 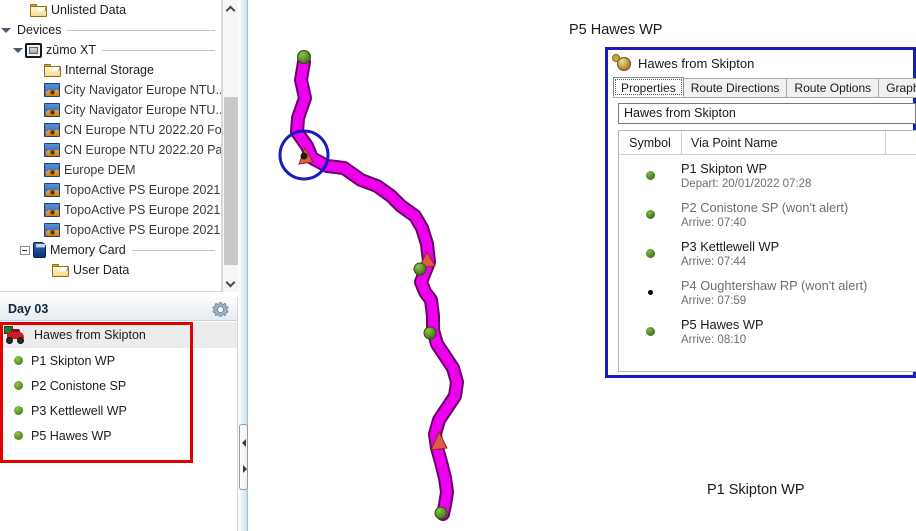 I want to click on tree-item-z-mo-xt: zūmo XT, so click(x=110, y=50).